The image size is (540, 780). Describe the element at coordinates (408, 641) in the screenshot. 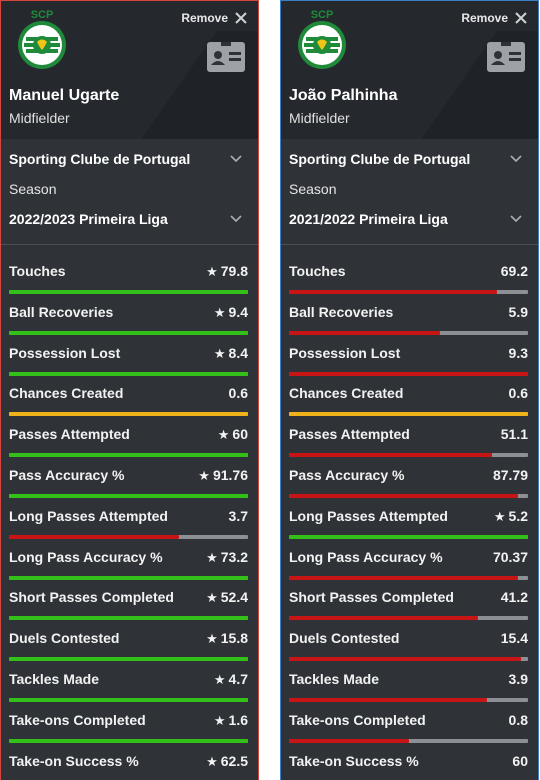

I see `stat-row: Duels Contested 15.4` at that location.